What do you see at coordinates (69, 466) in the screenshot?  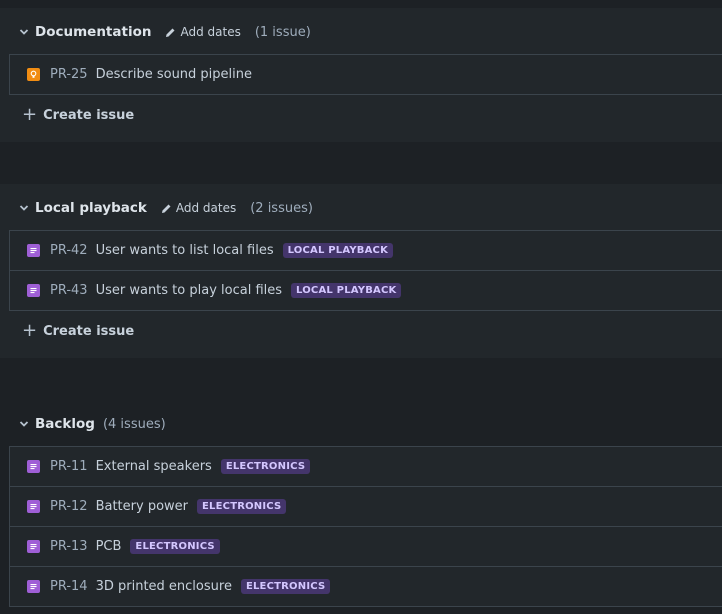 I see `issue-key: PR-11` at bounding box center [69, 466].